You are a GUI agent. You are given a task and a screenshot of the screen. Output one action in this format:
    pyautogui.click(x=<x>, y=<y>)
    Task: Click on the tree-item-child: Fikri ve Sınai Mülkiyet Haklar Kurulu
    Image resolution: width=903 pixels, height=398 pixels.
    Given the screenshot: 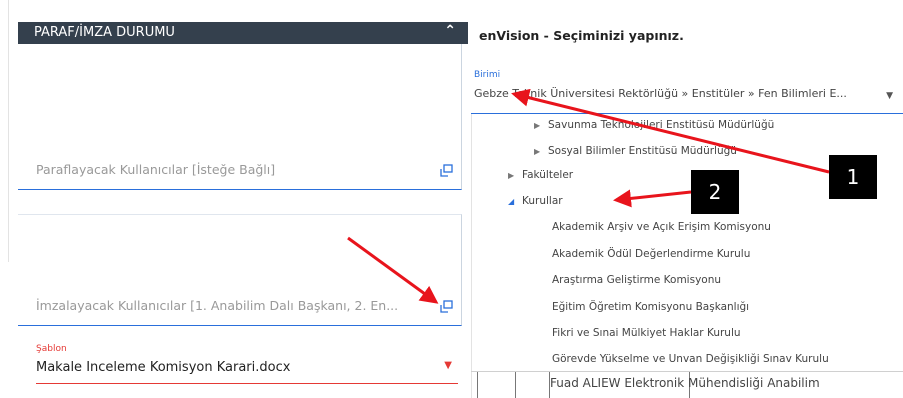 What is the action you would take?
    pyautogui.click(x=646, y=333)
    